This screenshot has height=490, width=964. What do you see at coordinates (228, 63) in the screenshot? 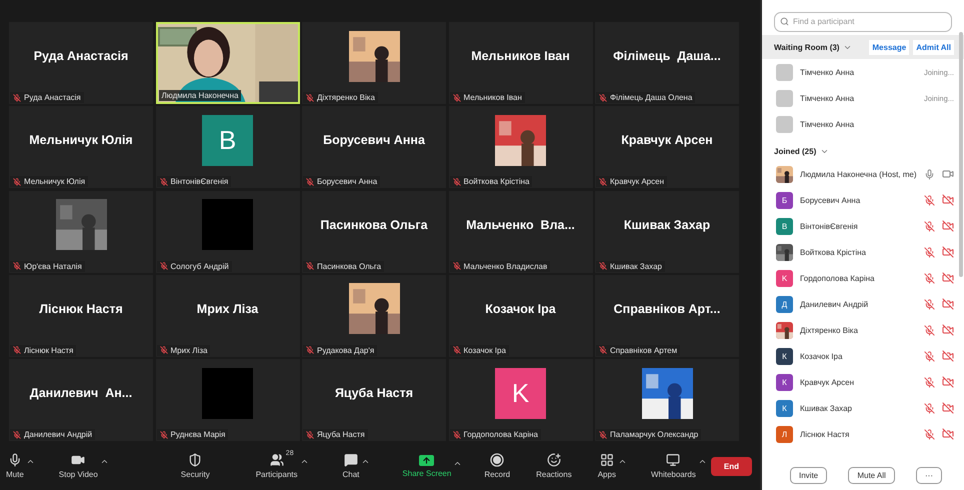
I see `video-tile: Людмила Наконечна` at bounding box center [228, 63].